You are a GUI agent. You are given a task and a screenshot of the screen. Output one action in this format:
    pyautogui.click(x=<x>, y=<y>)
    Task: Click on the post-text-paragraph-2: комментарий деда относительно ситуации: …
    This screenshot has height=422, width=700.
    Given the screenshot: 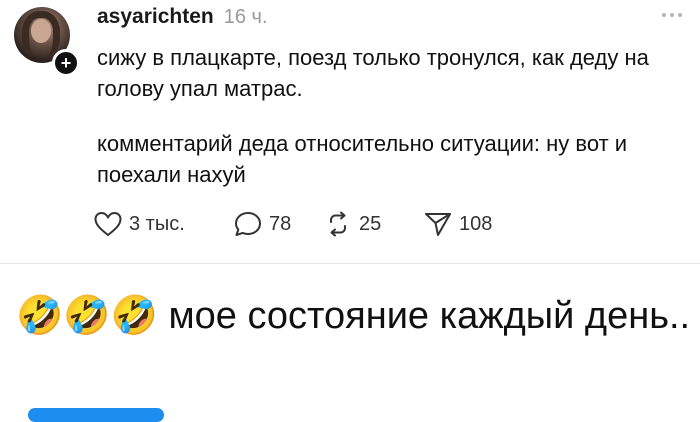 What is the action you would take?
    pyautogui.click(x=362, y=159)
    